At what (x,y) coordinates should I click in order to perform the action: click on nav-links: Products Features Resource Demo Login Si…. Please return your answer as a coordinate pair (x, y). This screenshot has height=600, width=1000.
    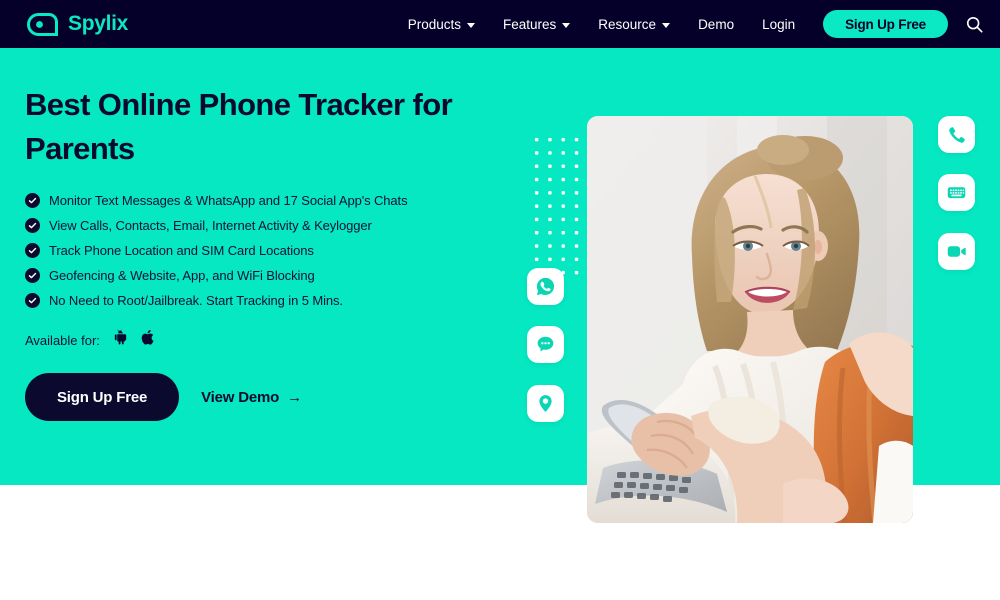
    Looking at the image, I should click on (697, 24).